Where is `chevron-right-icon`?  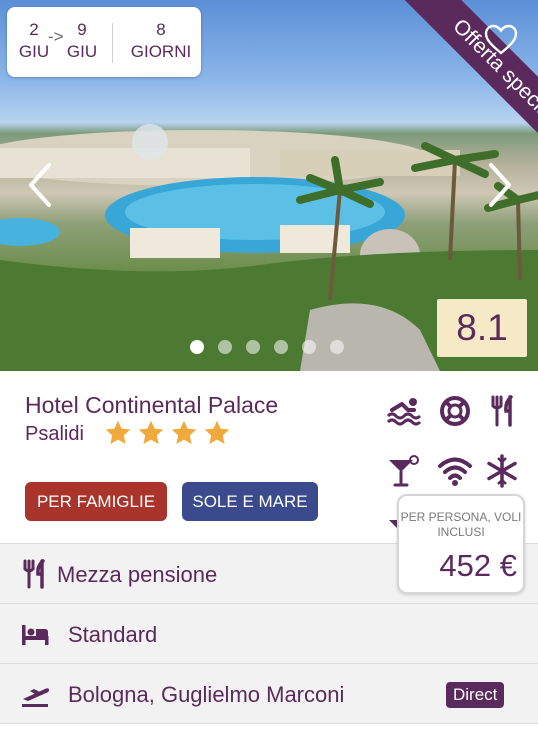
chevron-right-icon is located at coordinates (500, 185).